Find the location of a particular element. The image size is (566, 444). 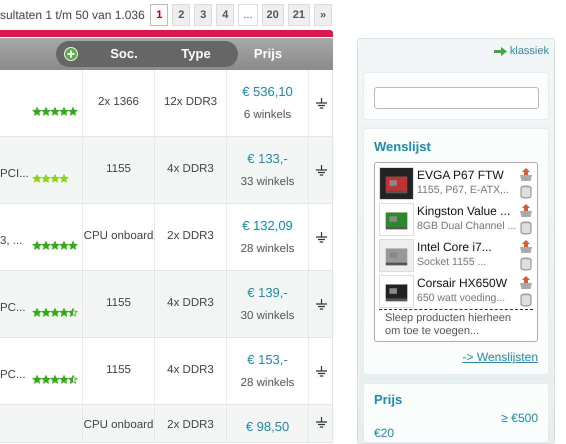

column-header: Soc. is located at coordinates (124, 54).